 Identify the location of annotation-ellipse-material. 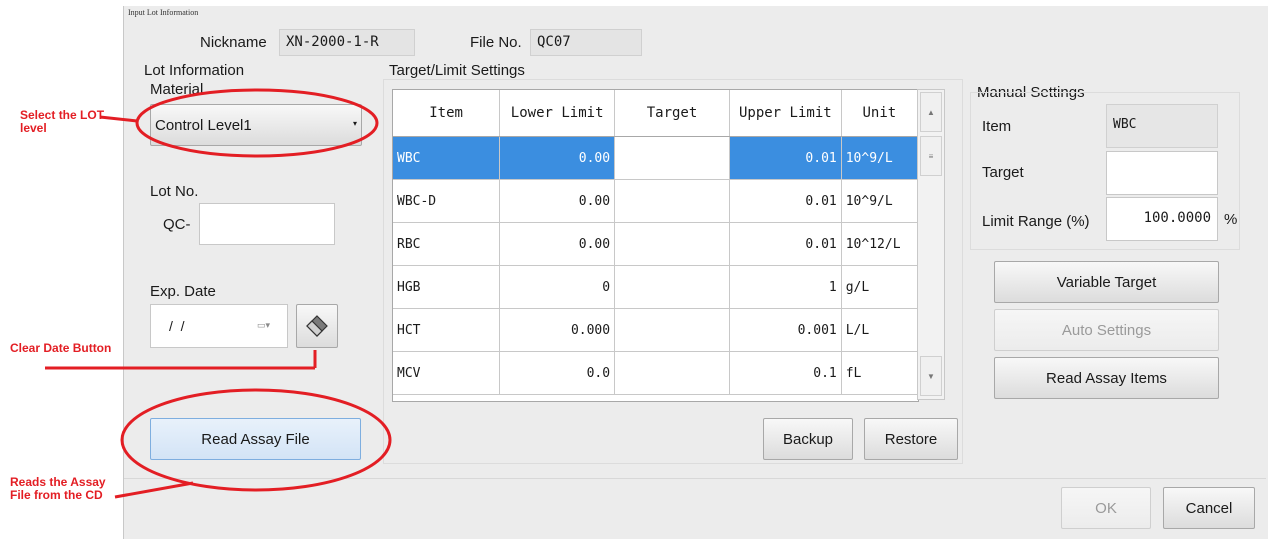
(257, 123).